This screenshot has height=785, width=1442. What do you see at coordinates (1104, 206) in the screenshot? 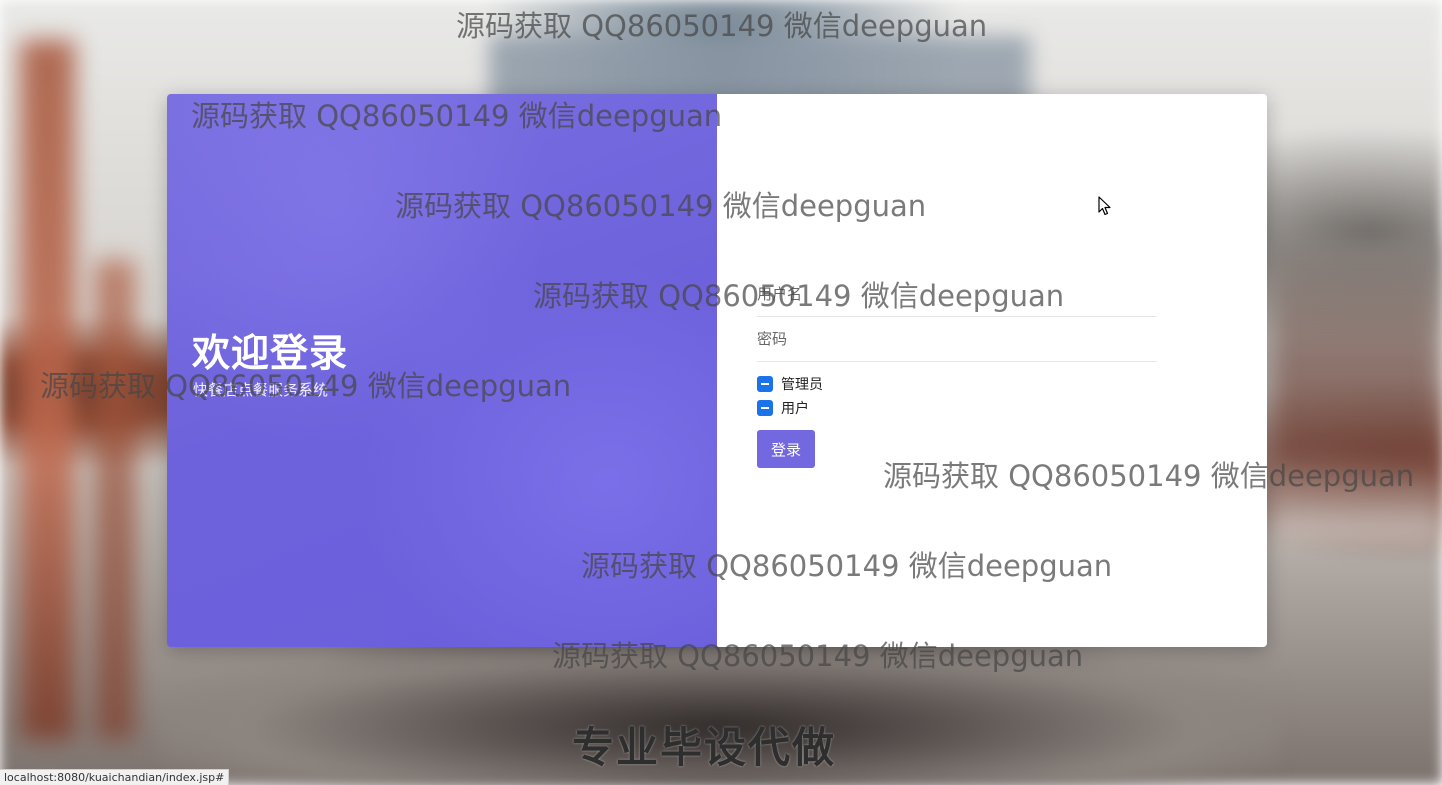
I see `mouse-cursor-icon` at bounding box center [1104, 206].